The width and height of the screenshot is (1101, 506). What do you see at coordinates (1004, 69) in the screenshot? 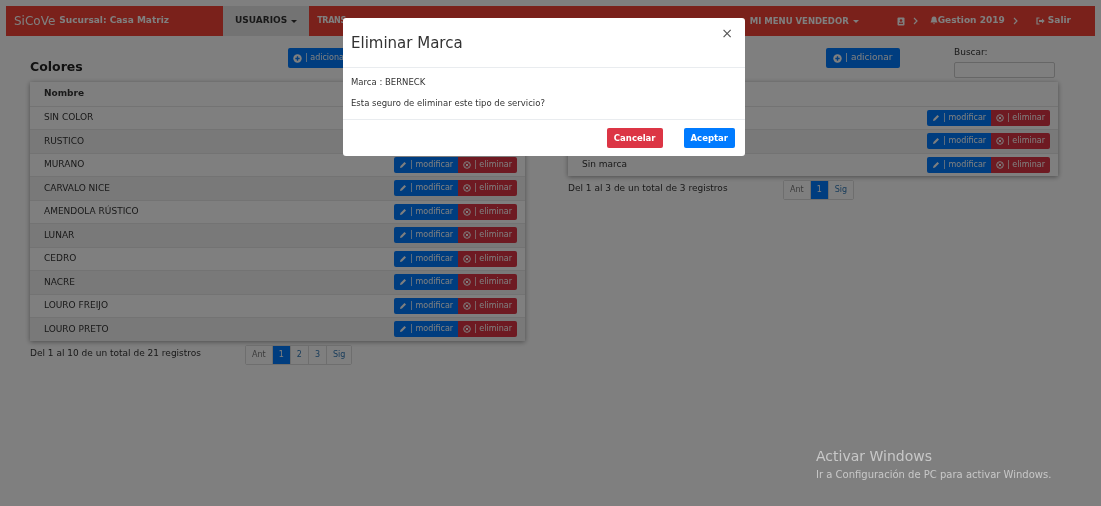
I see `search-field` at bounding box center [1004, 69].